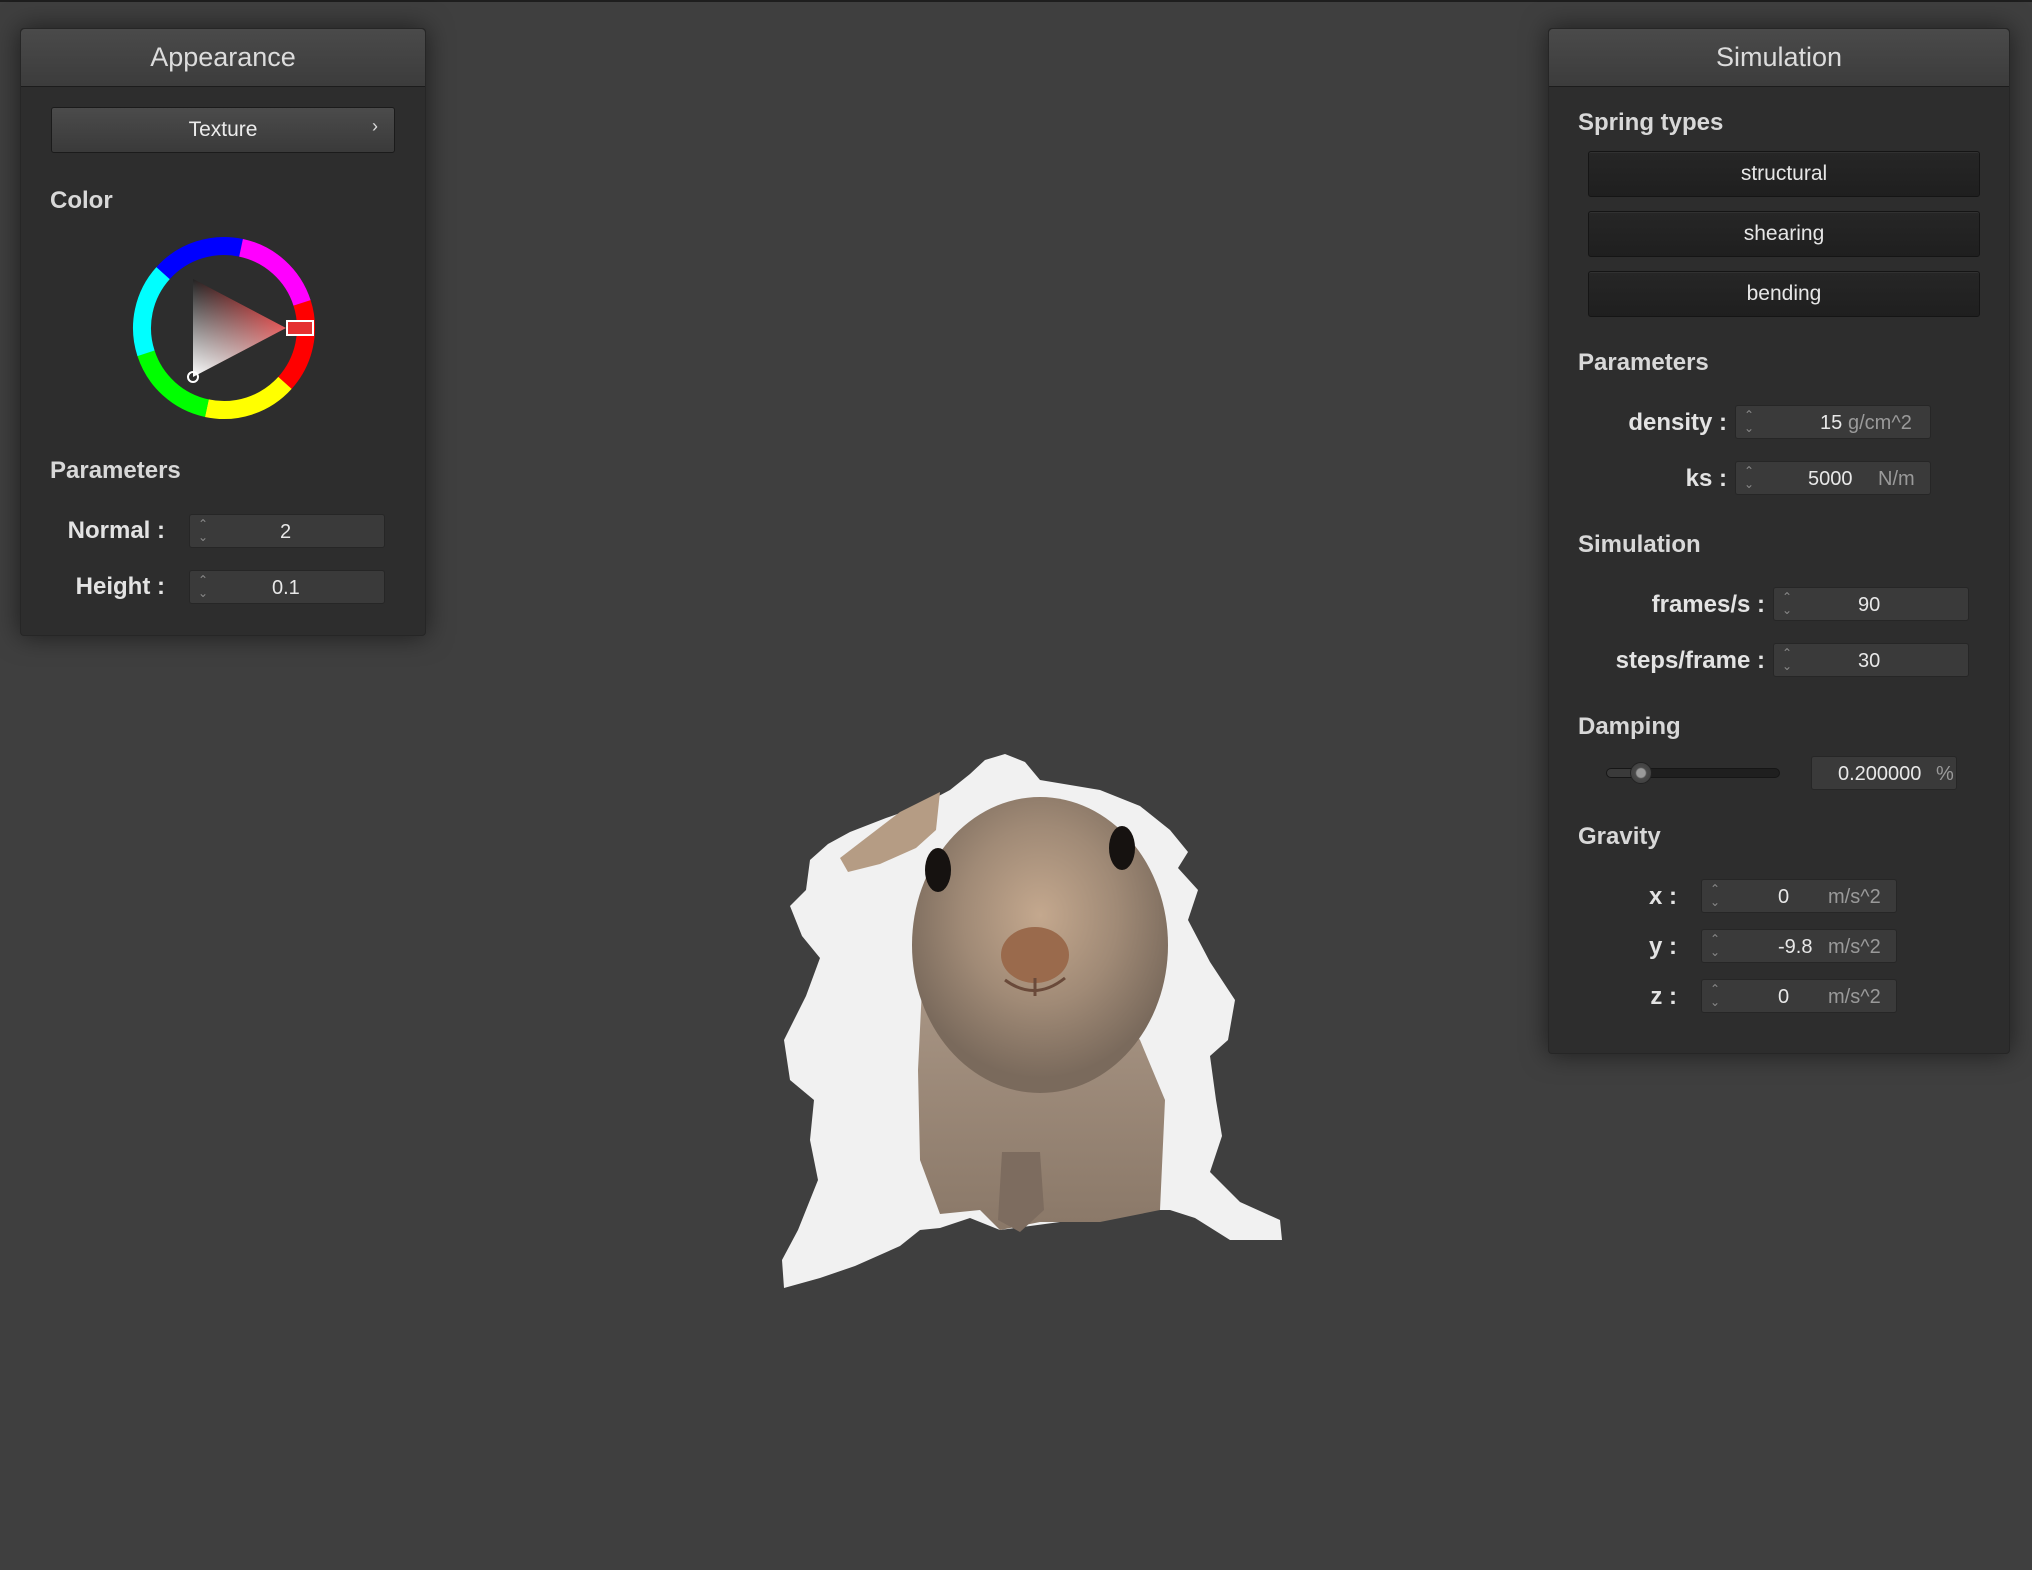 The image size is (2032, 1570). Describe the element at coordinates (1854, 897) in the screenshot. I see `gravity-x-unit: m/s^2` at that location.